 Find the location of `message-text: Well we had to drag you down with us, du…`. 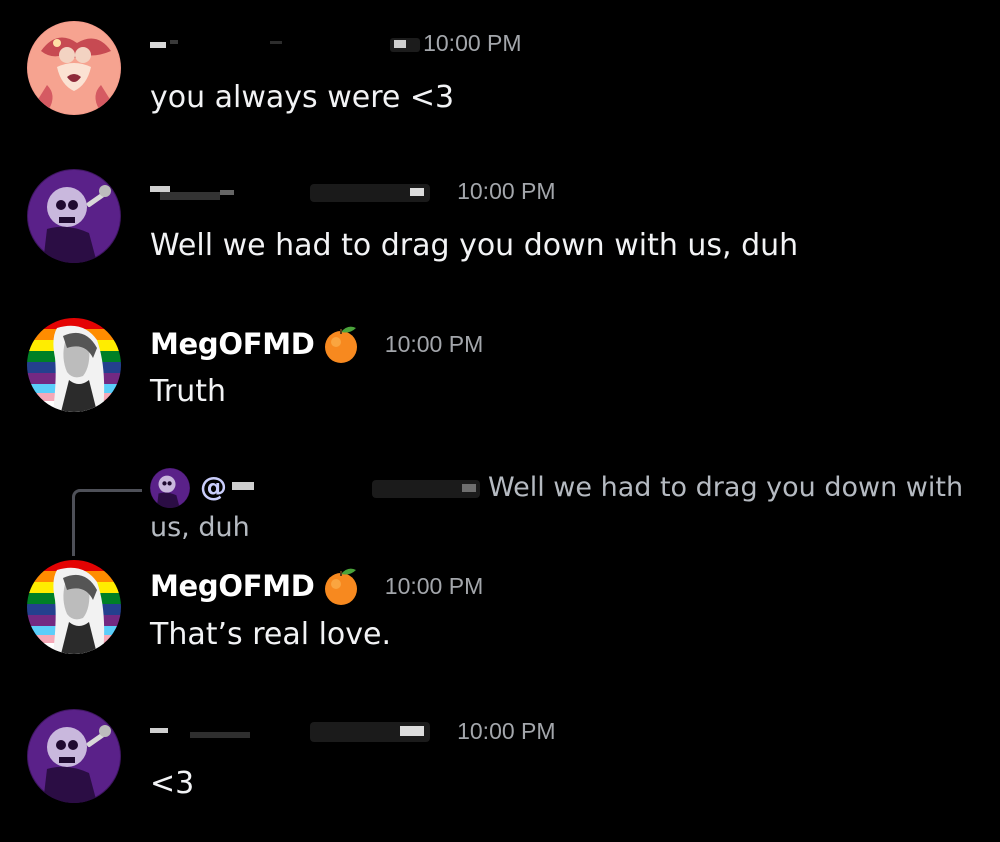

message-text: Well we had to drag you down with us, du… is located at coordinates (474, 245).